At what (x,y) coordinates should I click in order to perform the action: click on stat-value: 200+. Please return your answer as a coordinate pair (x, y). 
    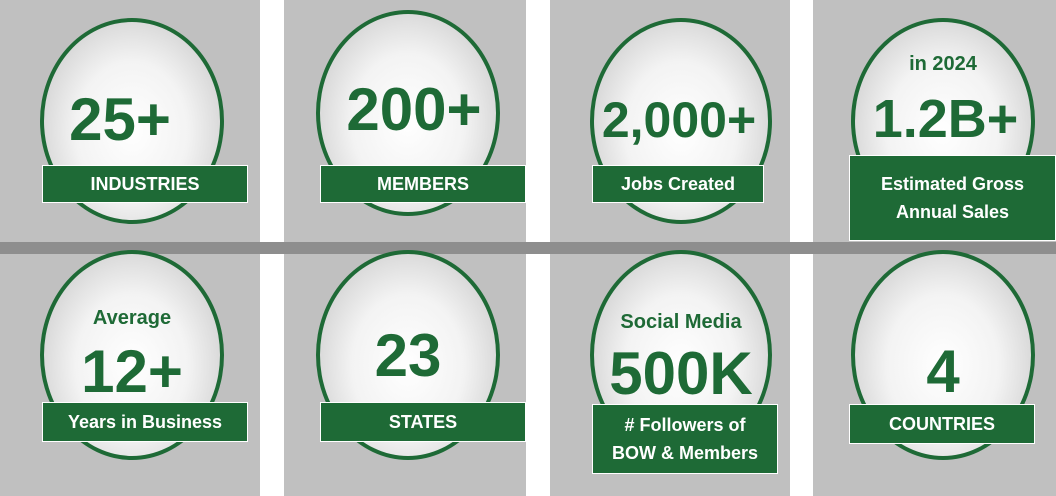
    Looking at the image, I should click on (414, 109).